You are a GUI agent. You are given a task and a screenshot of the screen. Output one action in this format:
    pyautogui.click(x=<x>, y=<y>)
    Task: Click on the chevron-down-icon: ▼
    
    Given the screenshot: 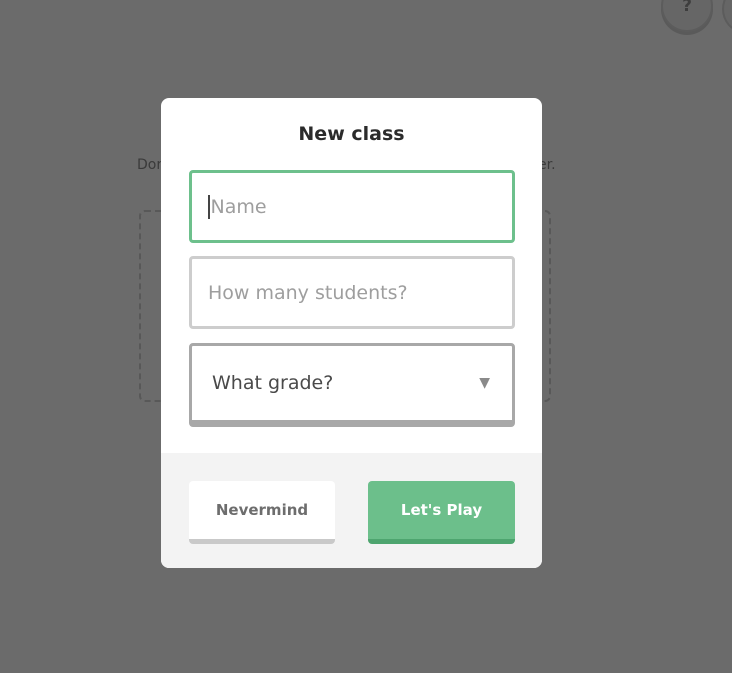 What is the action you would take?
    pyautogui.click(x=484, y=383)
    